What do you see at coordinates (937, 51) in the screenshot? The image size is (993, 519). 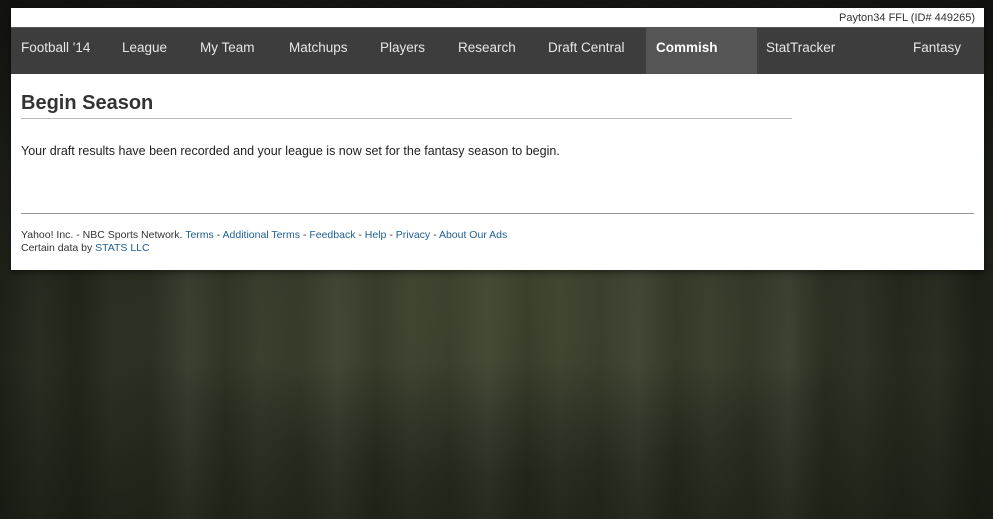 I see `nav-item-fantasy: Fantasy` at bounding box center [937, 51].